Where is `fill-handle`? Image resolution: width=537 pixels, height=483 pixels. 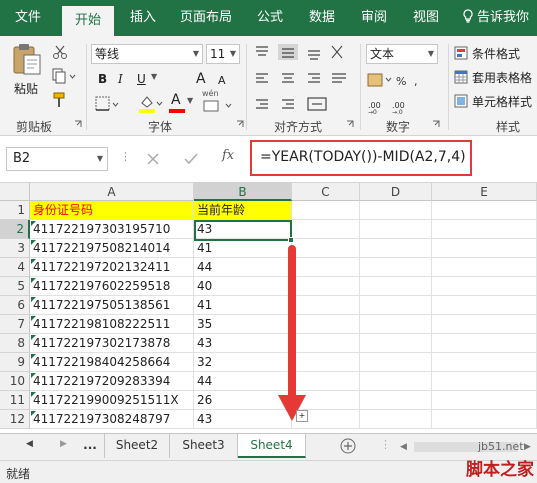 fill-handle is located at coordinates (291, 240).